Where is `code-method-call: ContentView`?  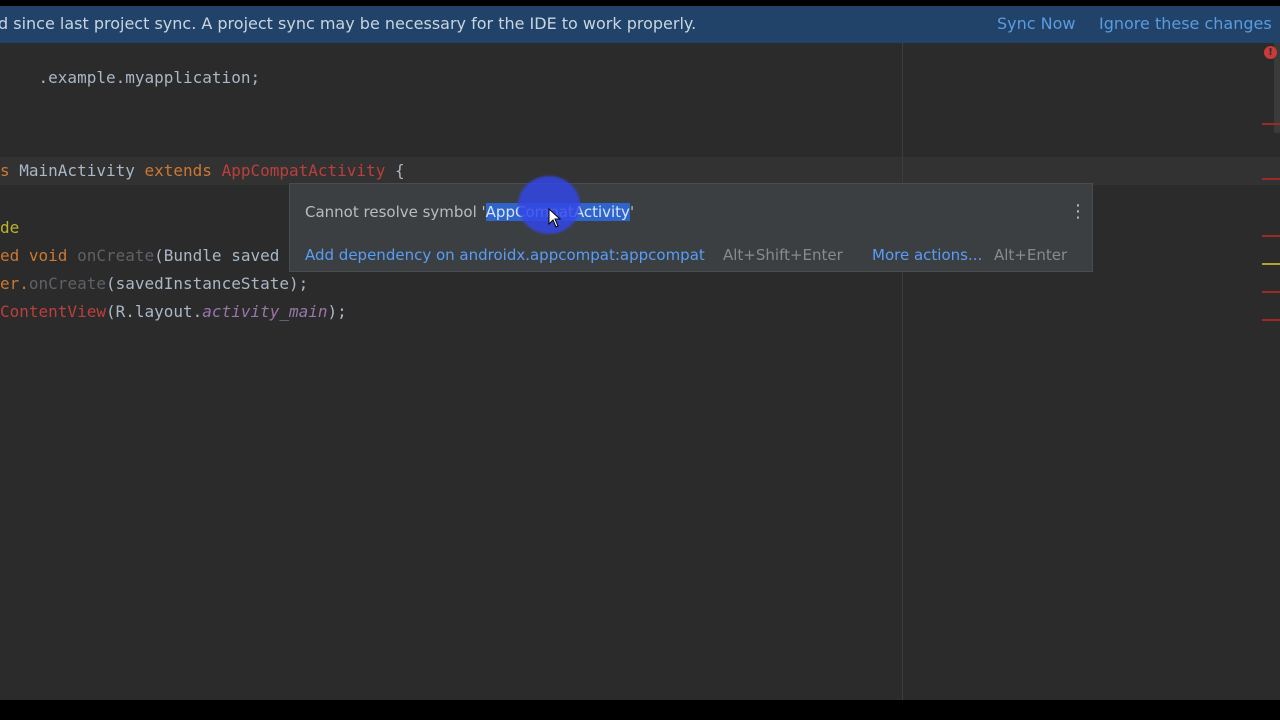 code-method-call: ContentView is located at coordinates (53, 311).